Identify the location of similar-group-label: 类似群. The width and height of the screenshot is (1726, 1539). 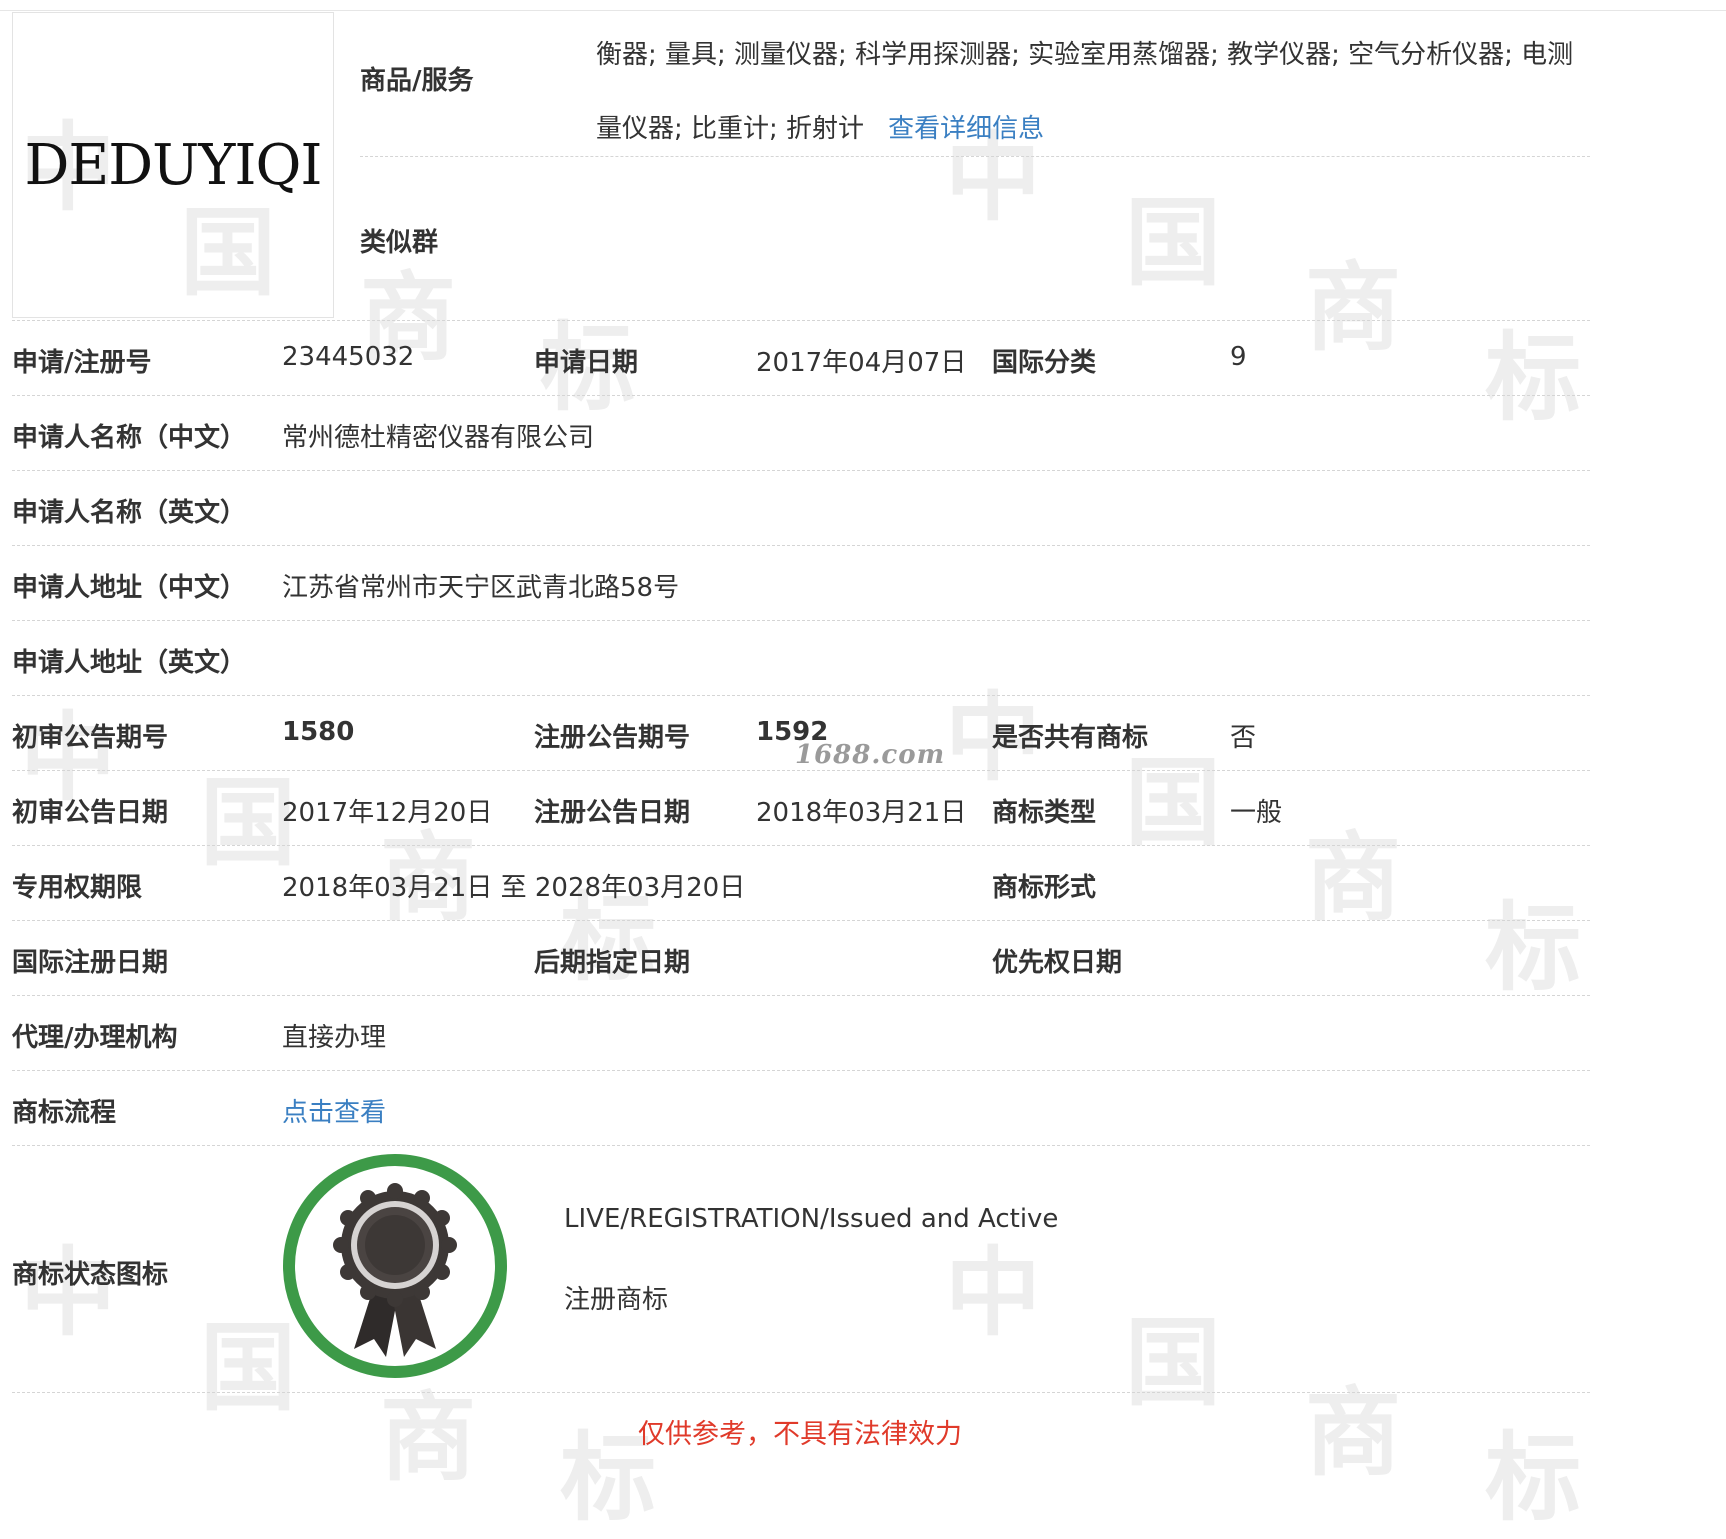
(399, 243).